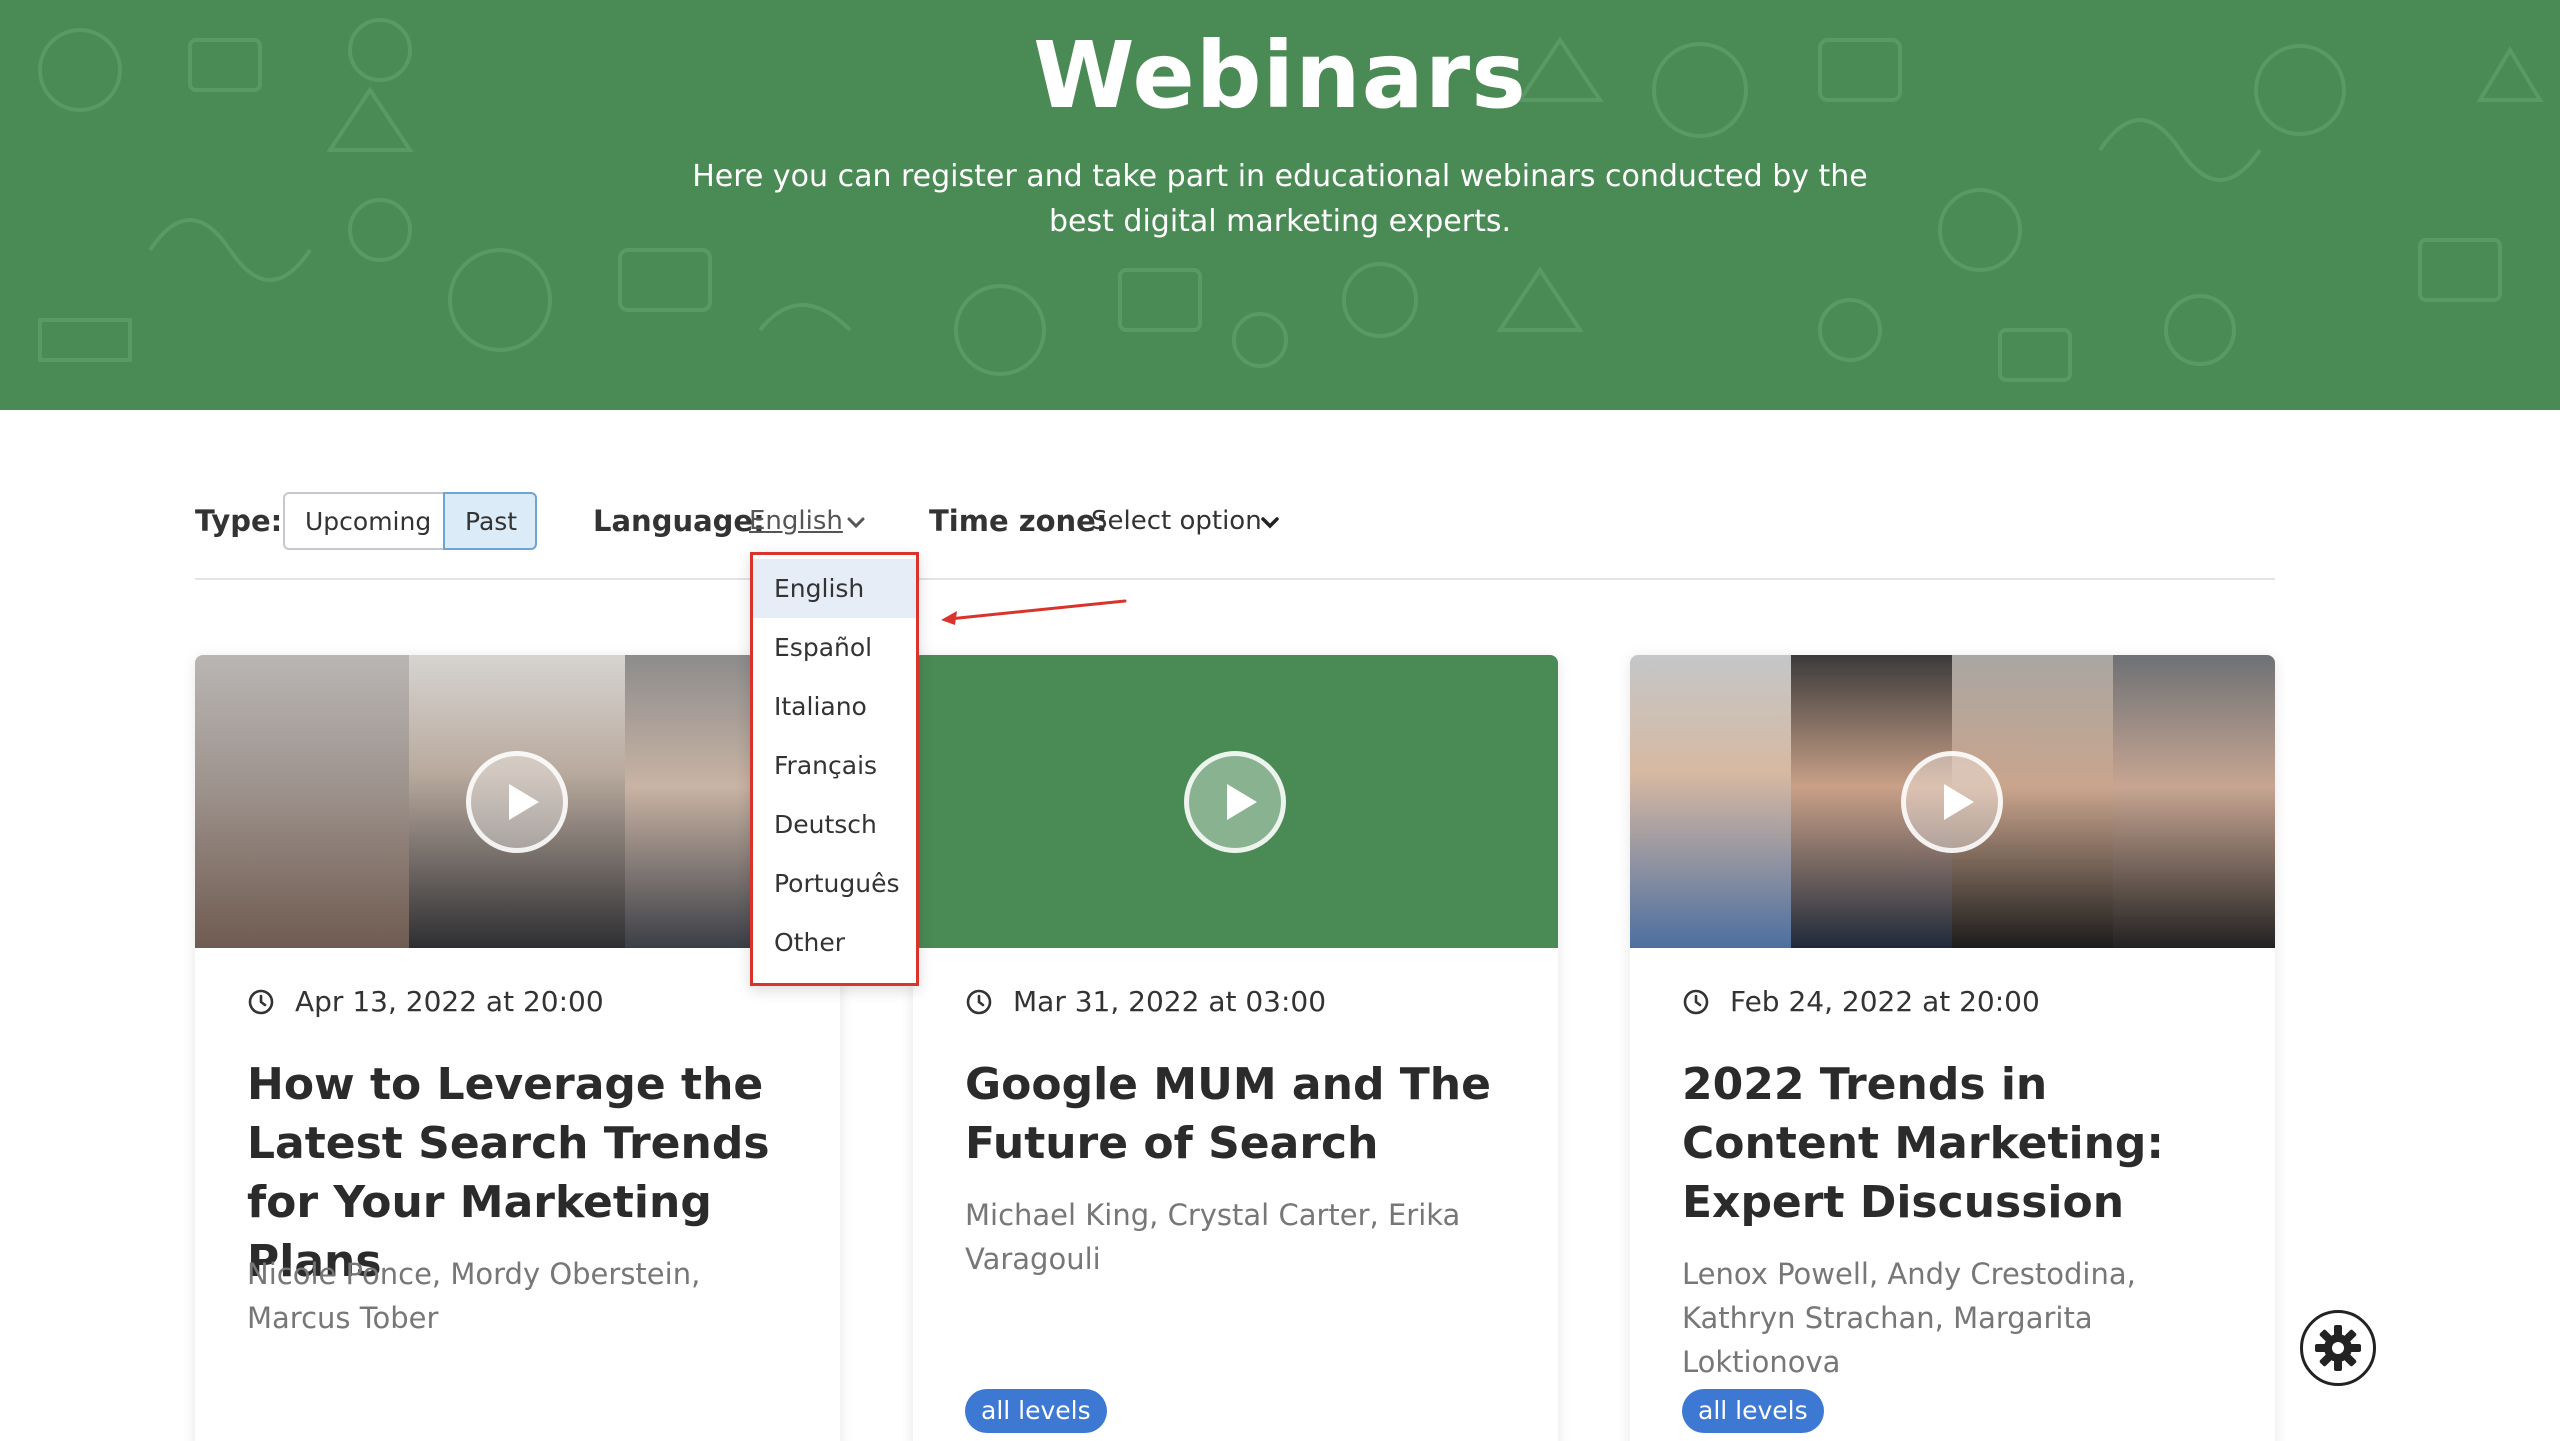 Image resolution: width=2560 pixels, height=1441 pixels. Describe the element at coordinates (449, 1001) in the screenshot. I see `webinar-date: Apr 13, 2022 at 20:00` at that location.